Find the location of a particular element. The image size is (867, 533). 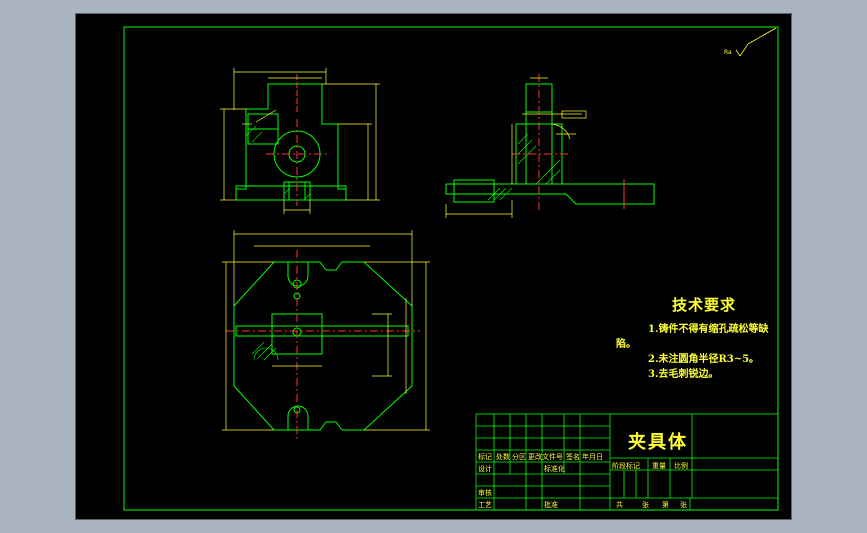

tech-requirement-1: 1.铸件不得有缩孔疏松等缺 is located at coordinates (708, 329).